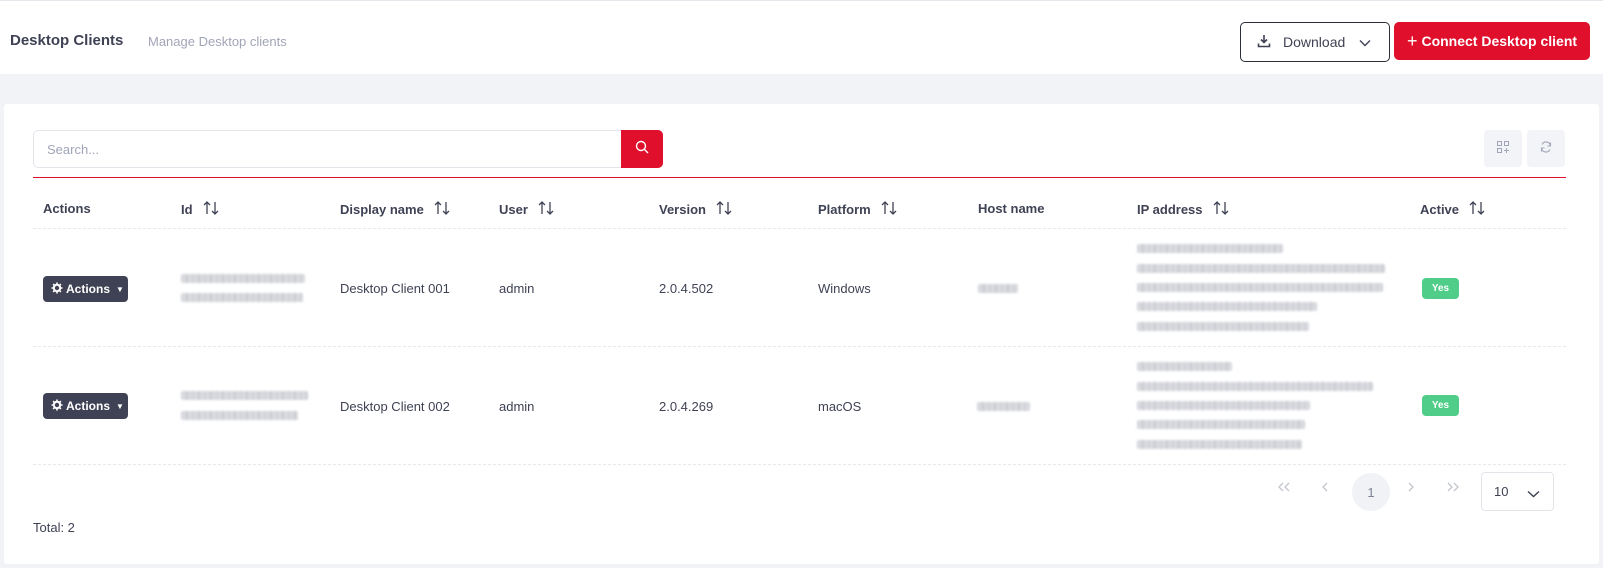 This screenshot has height=568, width=1603. I want to click on first-page-icon, so click(1284, 487).